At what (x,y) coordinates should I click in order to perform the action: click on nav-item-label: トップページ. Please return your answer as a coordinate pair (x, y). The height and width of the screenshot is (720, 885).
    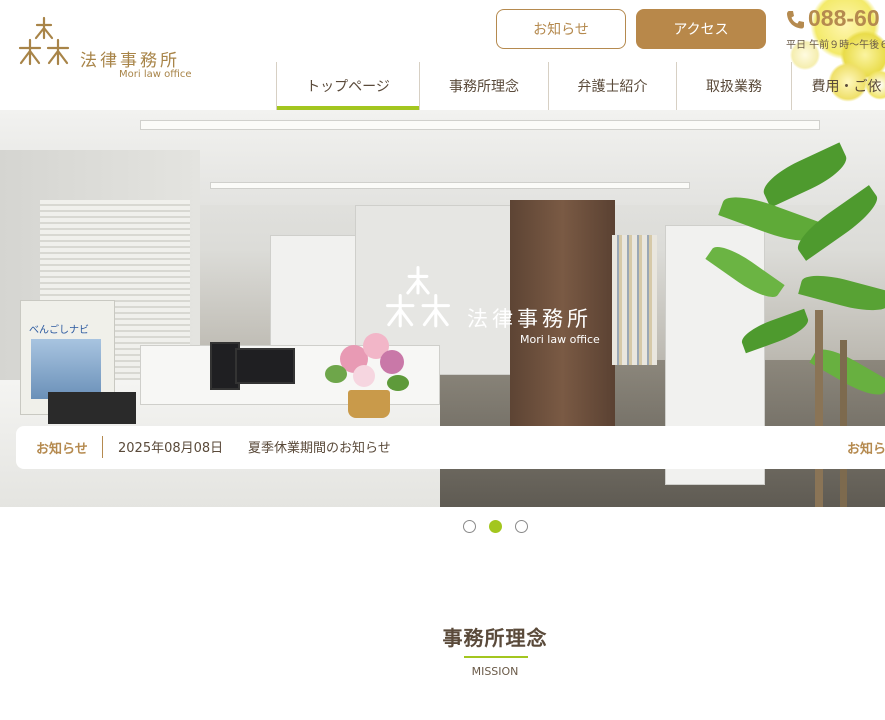
    Looking at the image, I should click on (348, 87).